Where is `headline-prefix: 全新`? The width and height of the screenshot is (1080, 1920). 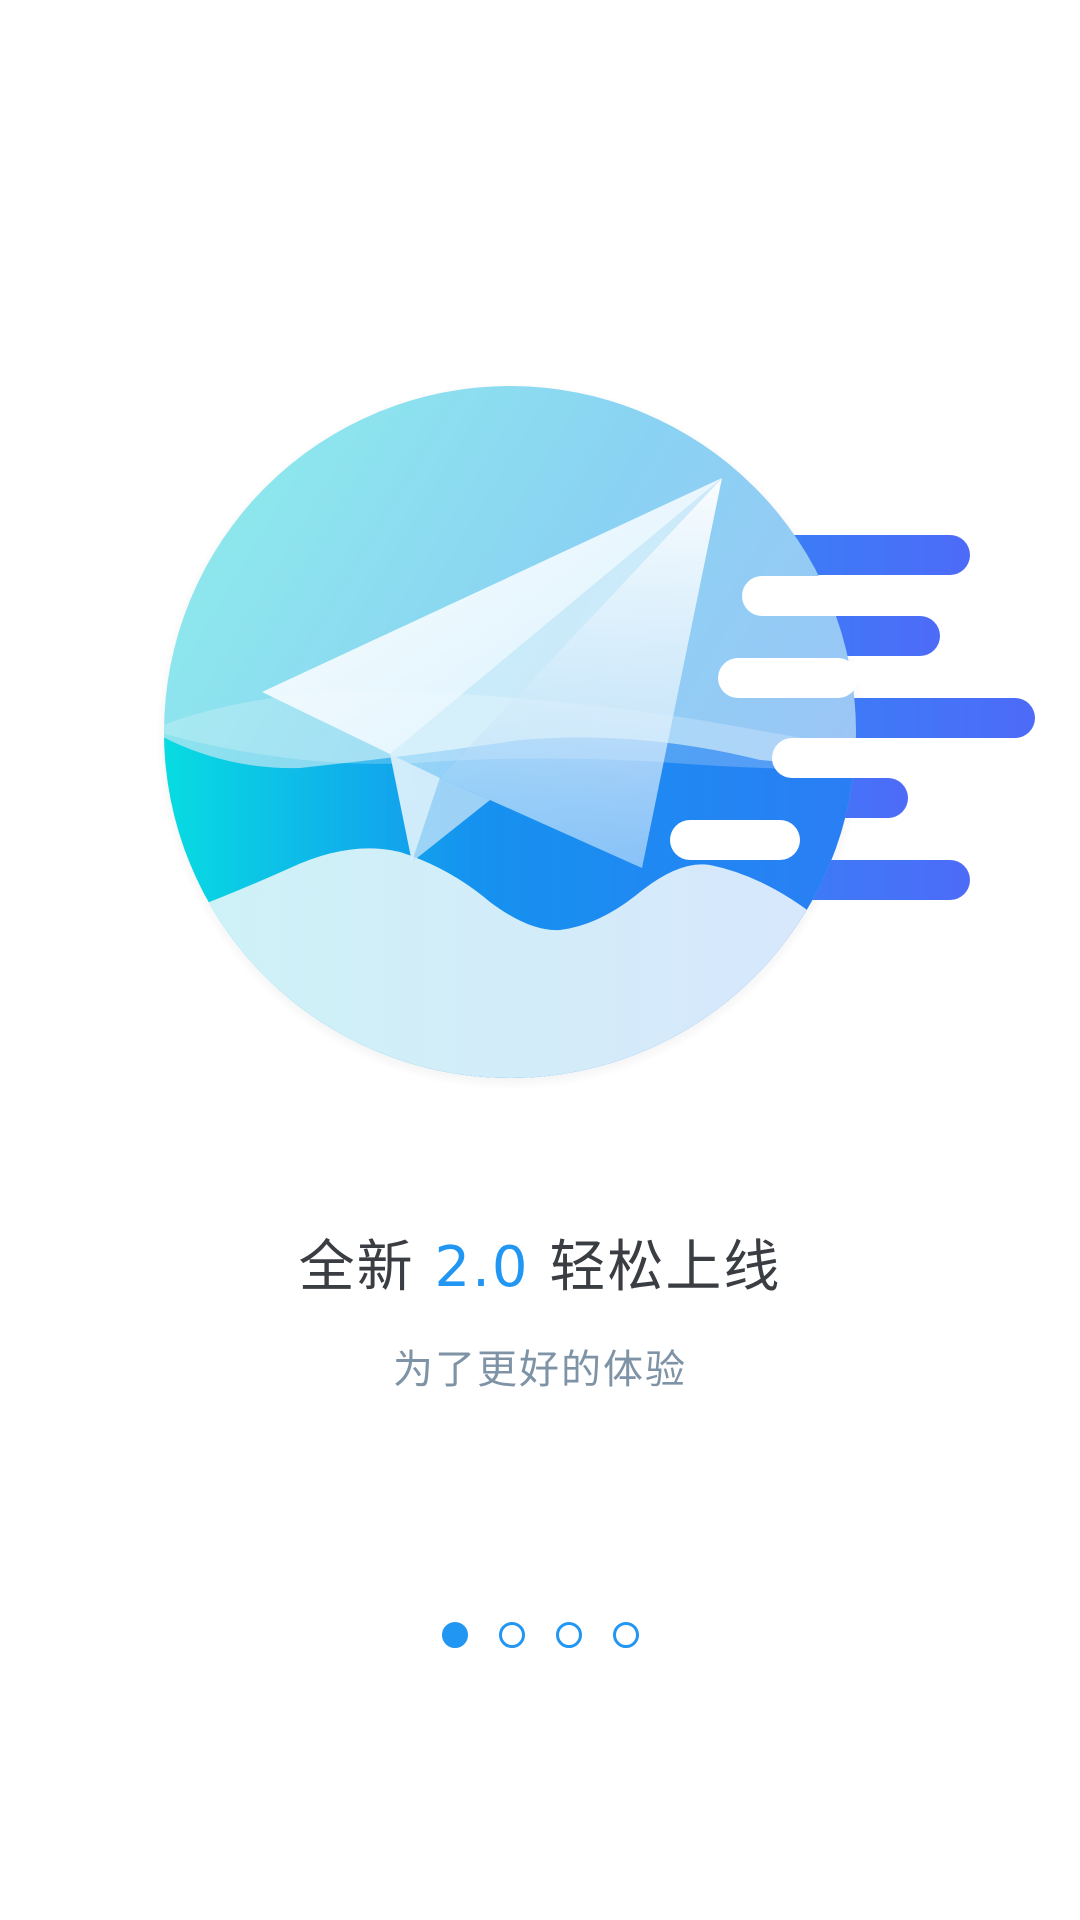
headline-prefix: 全新 is located at coordinates (366, 1267).